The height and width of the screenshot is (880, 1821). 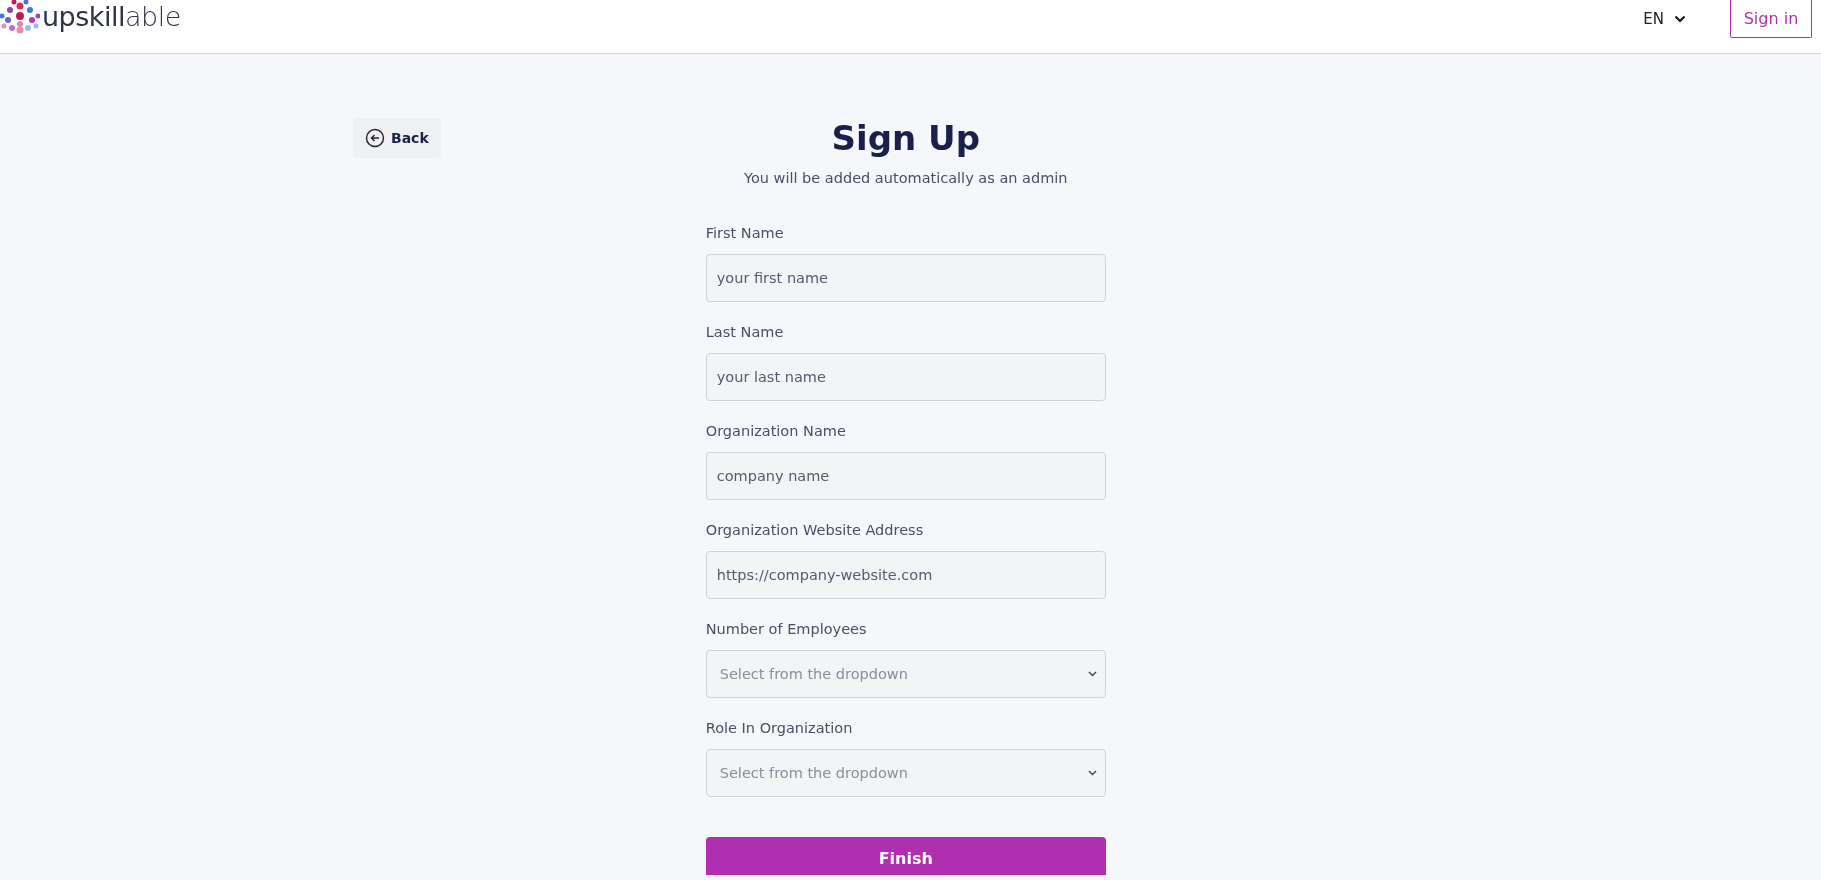 I want to click on input-field: your last name, so click(x=905, y=377).